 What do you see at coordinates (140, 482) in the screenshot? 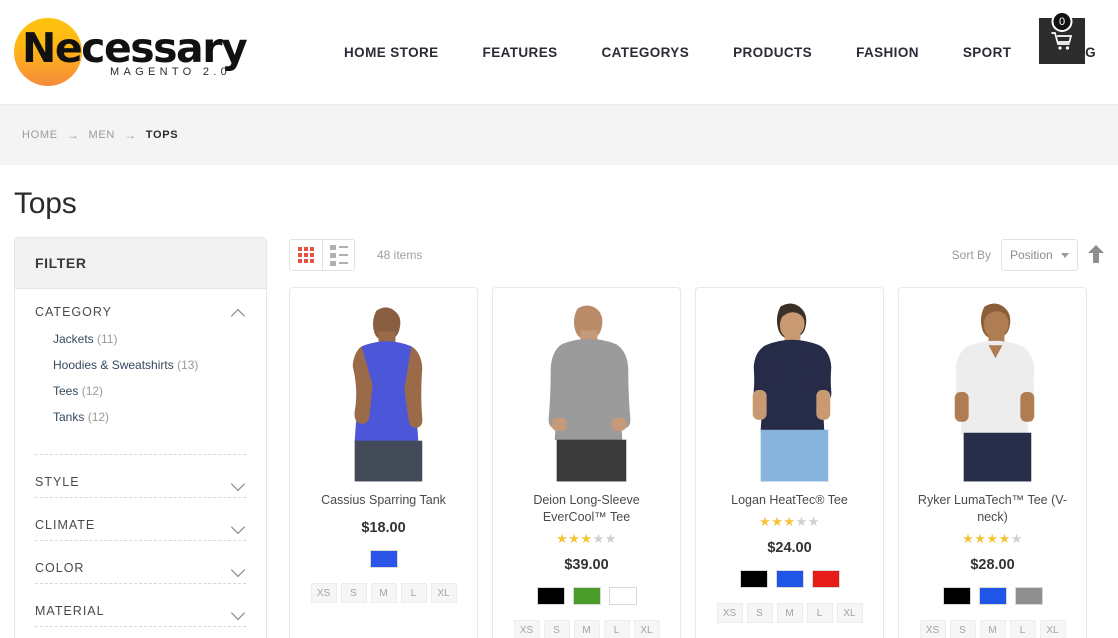
I see `filter-section-style-header: STYLE` at bounding box center [140, 482].